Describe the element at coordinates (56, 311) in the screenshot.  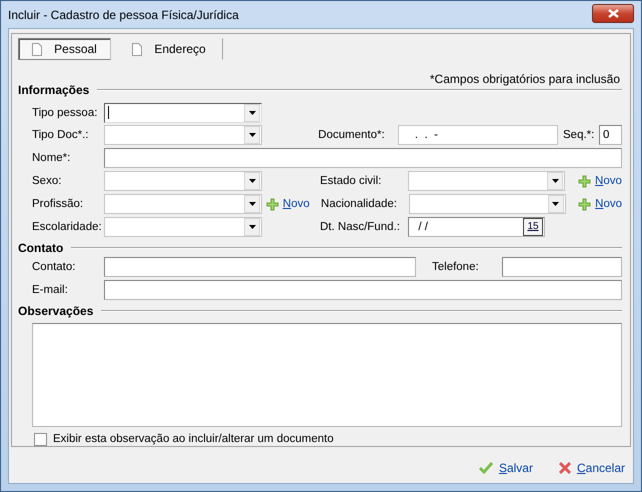
I see `section-title: Observações` at that location.